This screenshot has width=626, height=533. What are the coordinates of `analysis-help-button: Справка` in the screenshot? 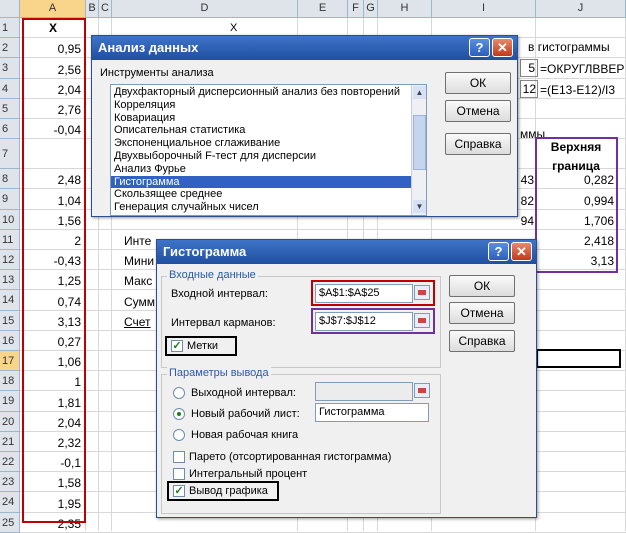 It's located at (478, 144).